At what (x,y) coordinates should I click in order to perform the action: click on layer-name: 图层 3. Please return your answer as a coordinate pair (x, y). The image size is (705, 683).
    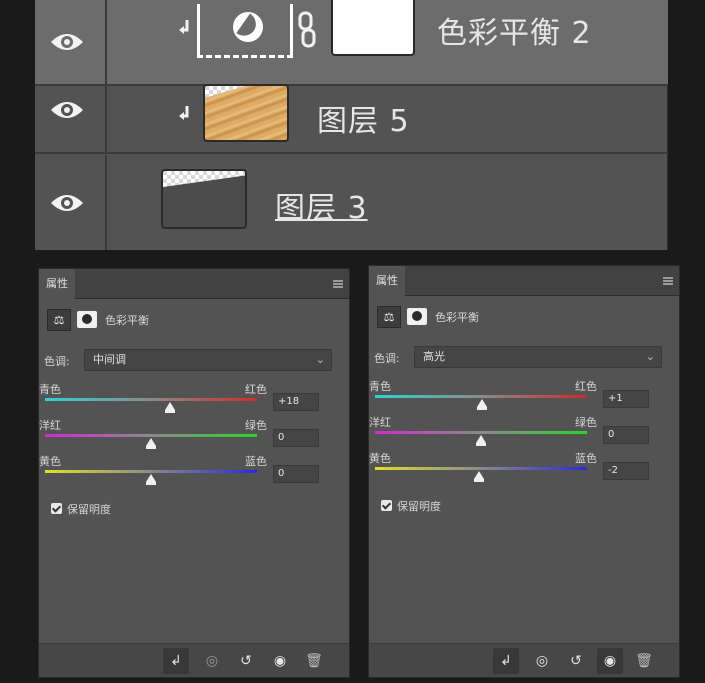
    Looking at the image, I should click on (321, 205).